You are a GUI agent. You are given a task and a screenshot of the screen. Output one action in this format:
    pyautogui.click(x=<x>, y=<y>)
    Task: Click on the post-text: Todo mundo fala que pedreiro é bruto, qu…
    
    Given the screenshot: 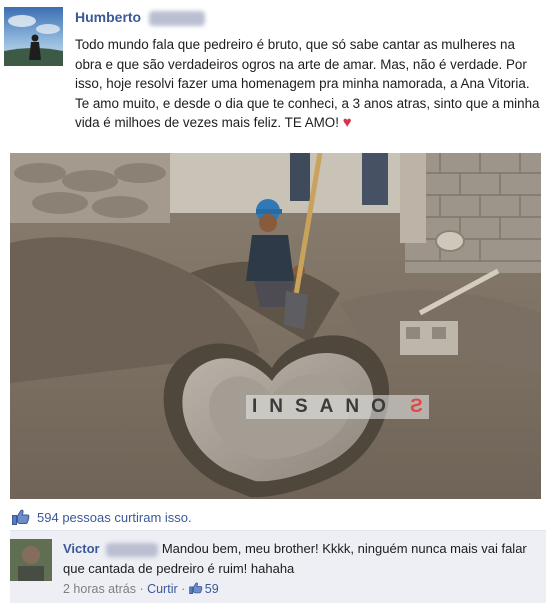 What is the action you would take?
    pyautogui.click(x=309, y=84)
    